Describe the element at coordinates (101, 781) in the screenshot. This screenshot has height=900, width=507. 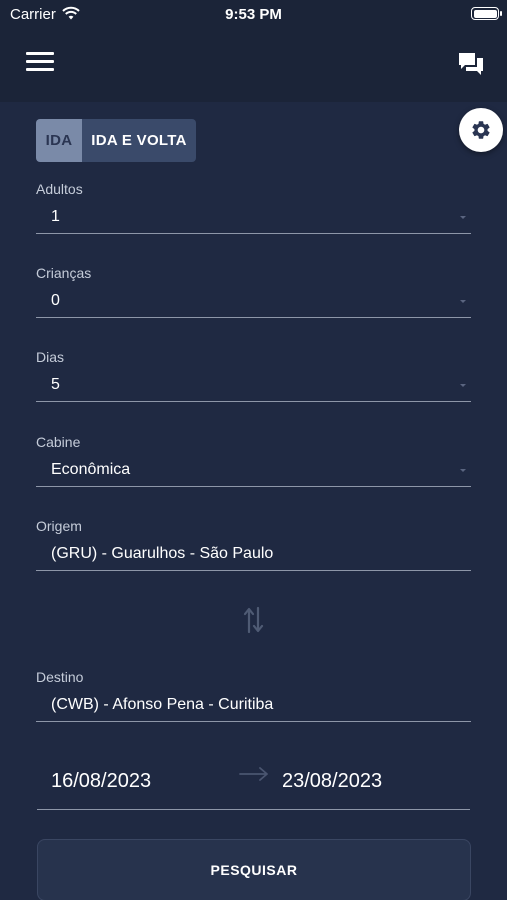
I see `start-date: 16/08/2023` at that location.